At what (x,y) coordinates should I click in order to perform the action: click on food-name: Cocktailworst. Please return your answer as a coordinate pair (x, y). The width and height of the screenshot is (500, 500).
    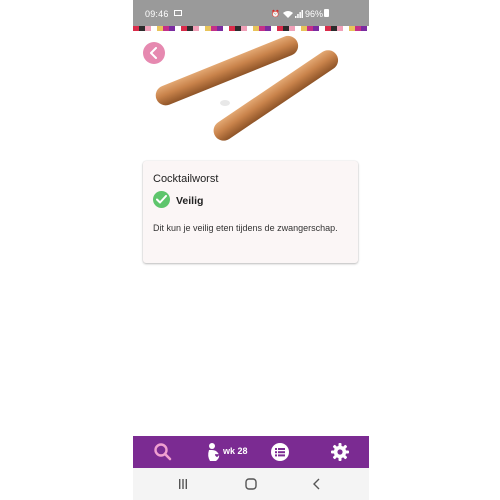
    Looking at the image, I should click on (186, 179).